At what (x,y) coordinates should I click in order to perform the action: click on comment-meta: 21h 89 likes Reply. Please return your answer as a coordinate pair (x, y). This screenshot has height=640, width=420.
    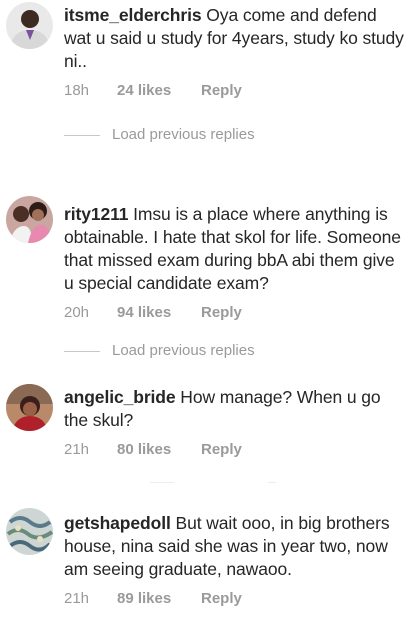
    Looking at the image, I should click on (236, 600).